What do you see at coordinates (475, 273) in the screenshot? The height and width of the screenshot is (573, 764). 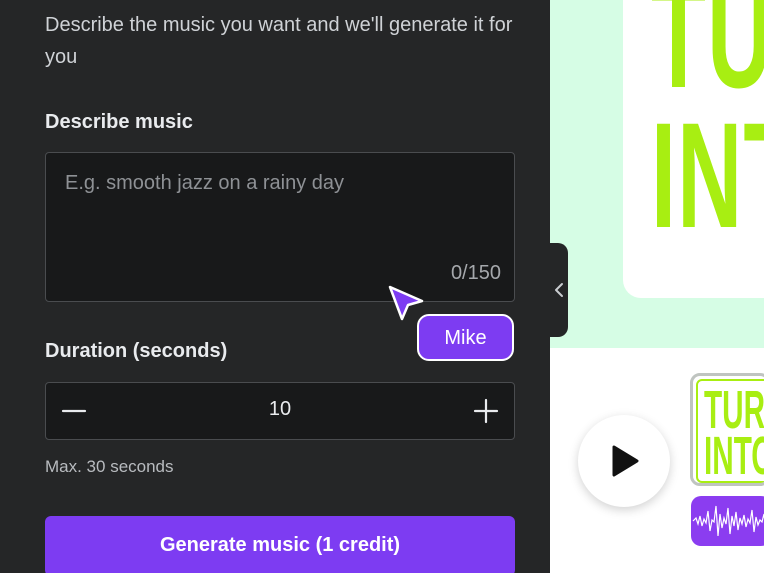 I see `character-counter: 0/150` at bounding box center [475, 273].